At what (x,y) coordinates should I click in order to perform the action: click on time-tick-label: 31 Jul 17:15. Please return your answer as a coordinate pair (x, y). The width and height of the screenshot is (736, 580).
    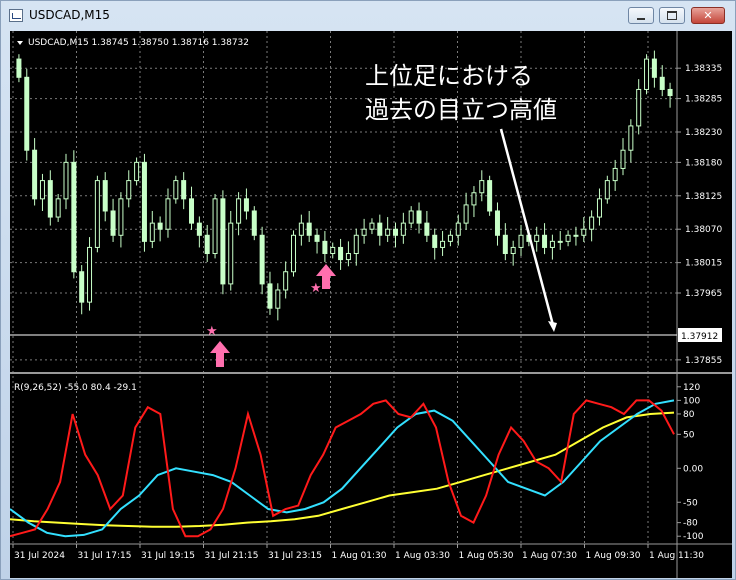
    Looking at the image, I should click on (105, 556).